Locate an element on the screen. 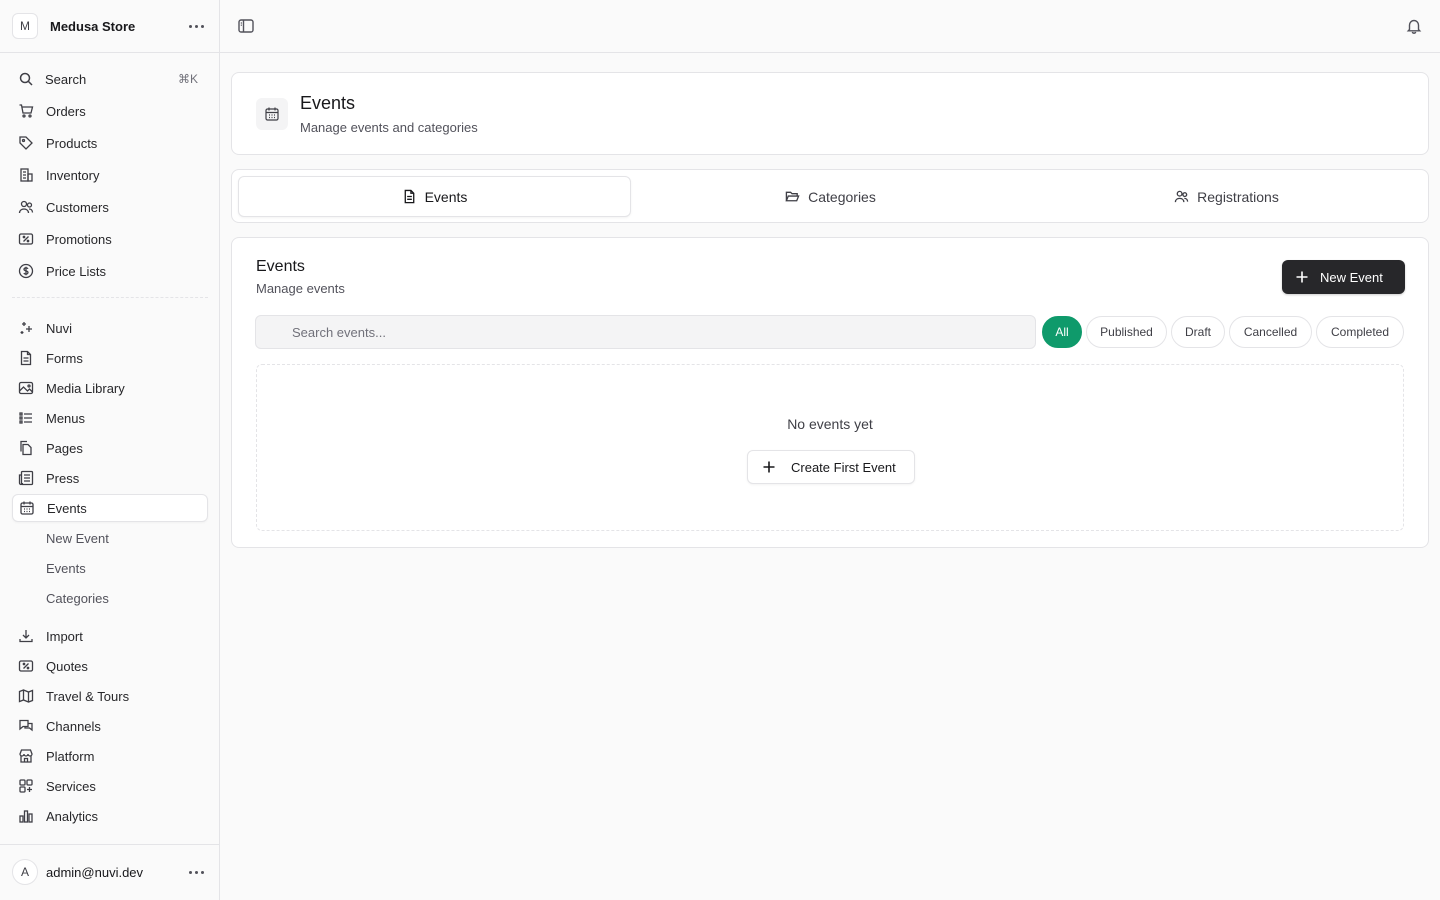 The height and width of the screenshot is (900, 1440). sidebar-item-label: Price Lists is located at coordinates (76, 271).